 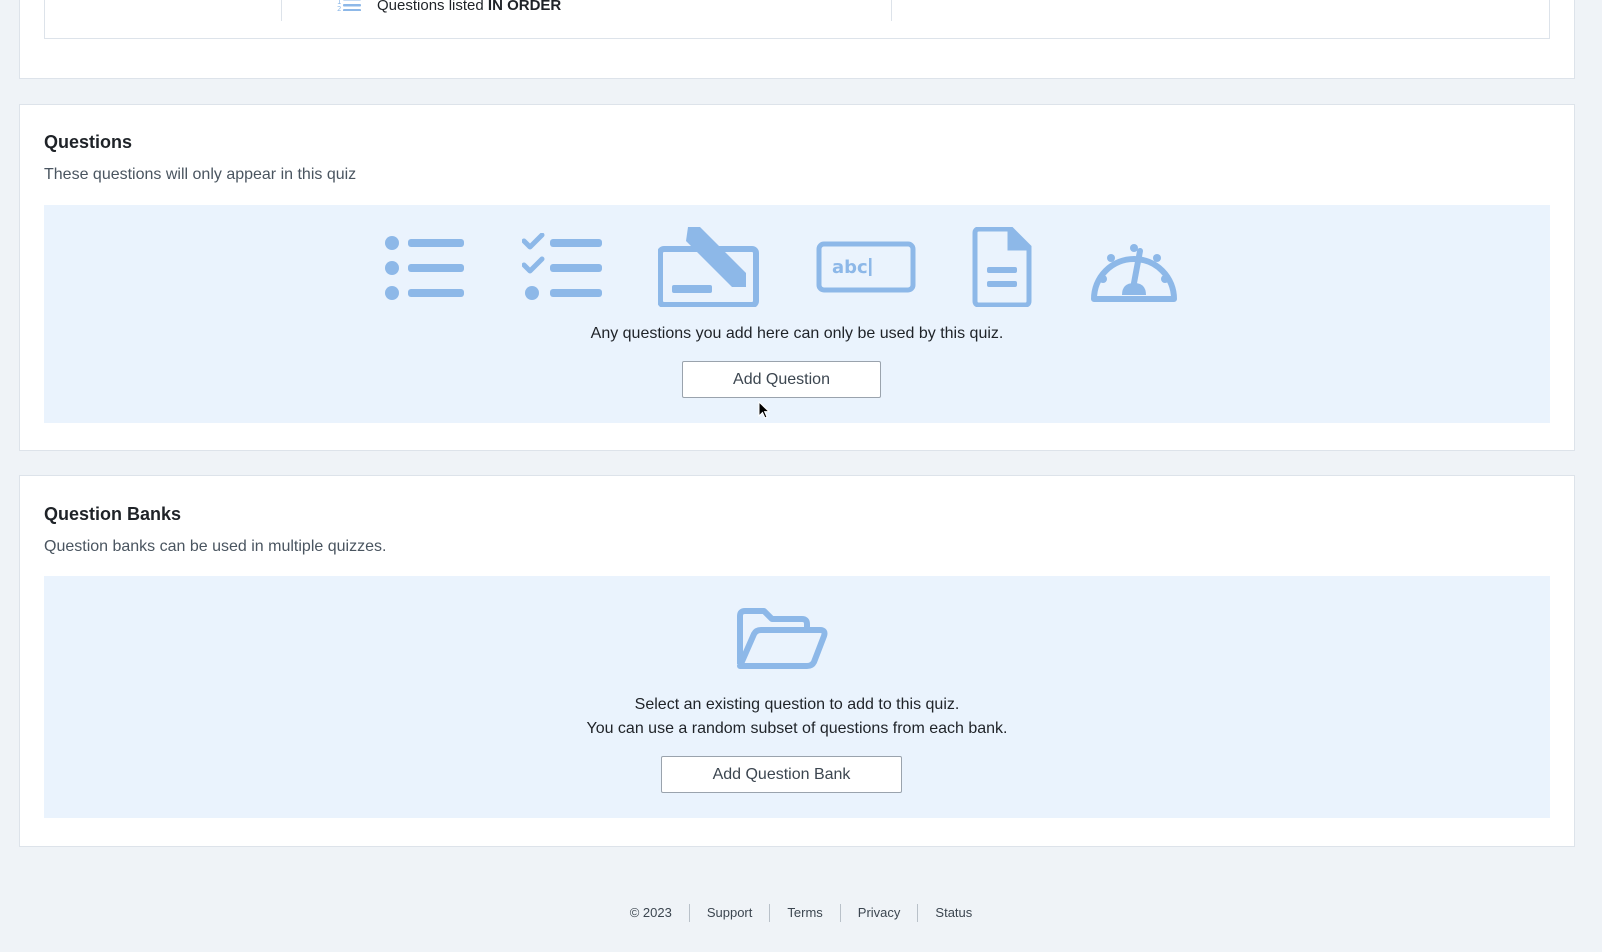 What do you see at coordinates (797, 19) in the screenshot?
I see `quiz-settings-table: 1 2 Questions listed IN ORDER` at bounding box center [797, 19].